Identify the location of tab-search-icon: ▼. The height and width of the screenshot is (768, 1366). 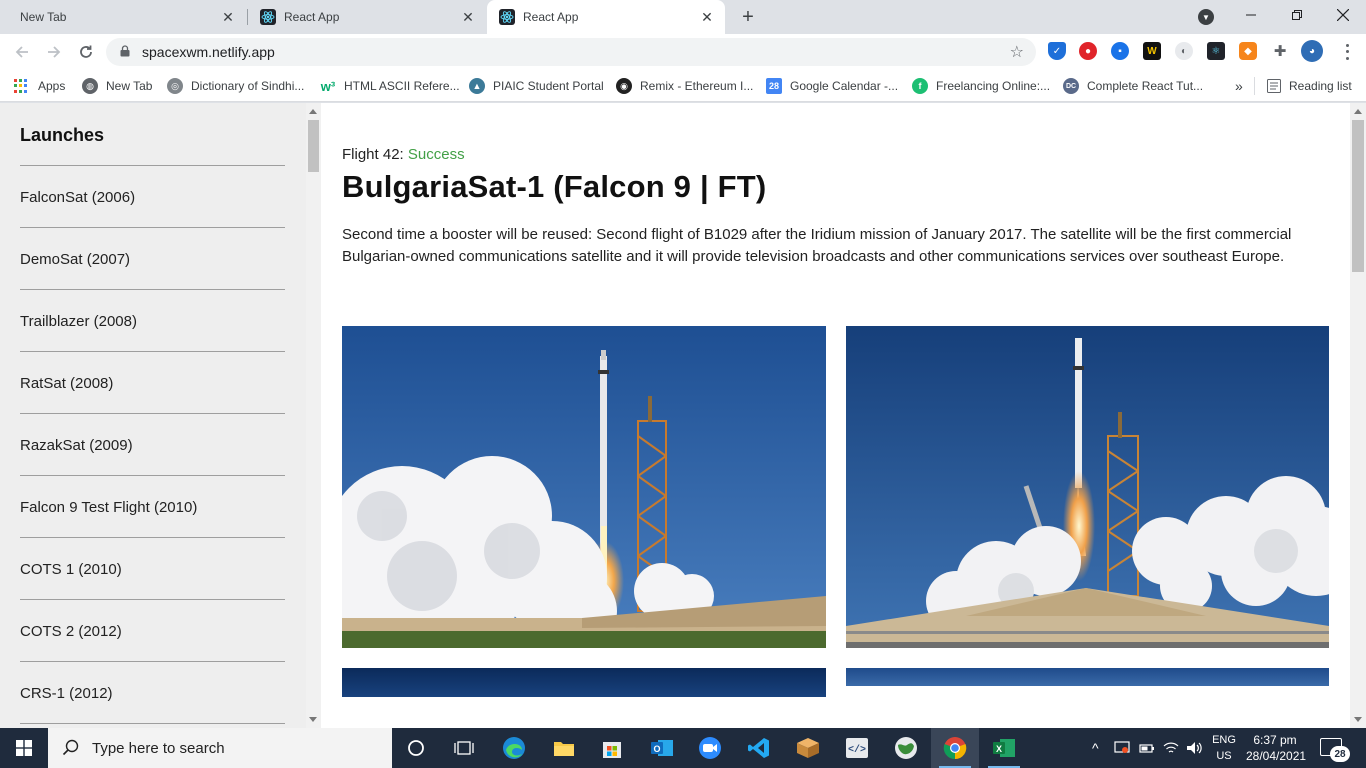
(1206, 17).